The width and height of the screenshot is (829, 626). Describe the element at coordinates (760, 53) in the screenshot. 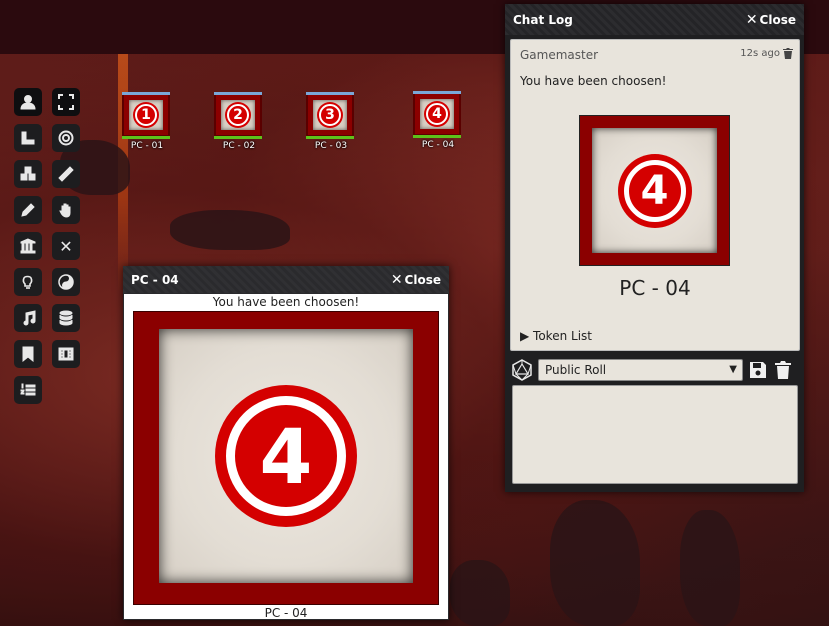

I see `message-timestamp: 12s ago` at that location.